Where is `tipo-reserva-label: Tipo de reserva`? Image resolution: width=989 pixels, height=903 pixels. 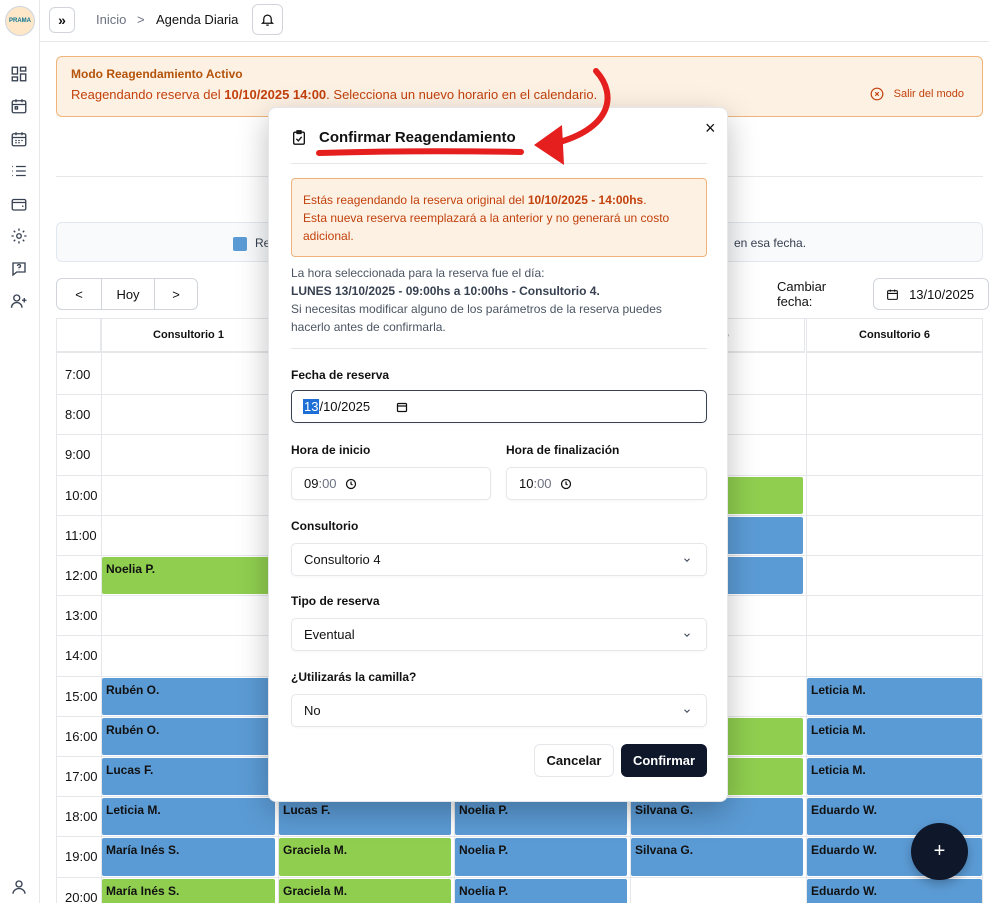 tipo-reserva-label: Tipo de reserva is located at coordinates (335, 601).